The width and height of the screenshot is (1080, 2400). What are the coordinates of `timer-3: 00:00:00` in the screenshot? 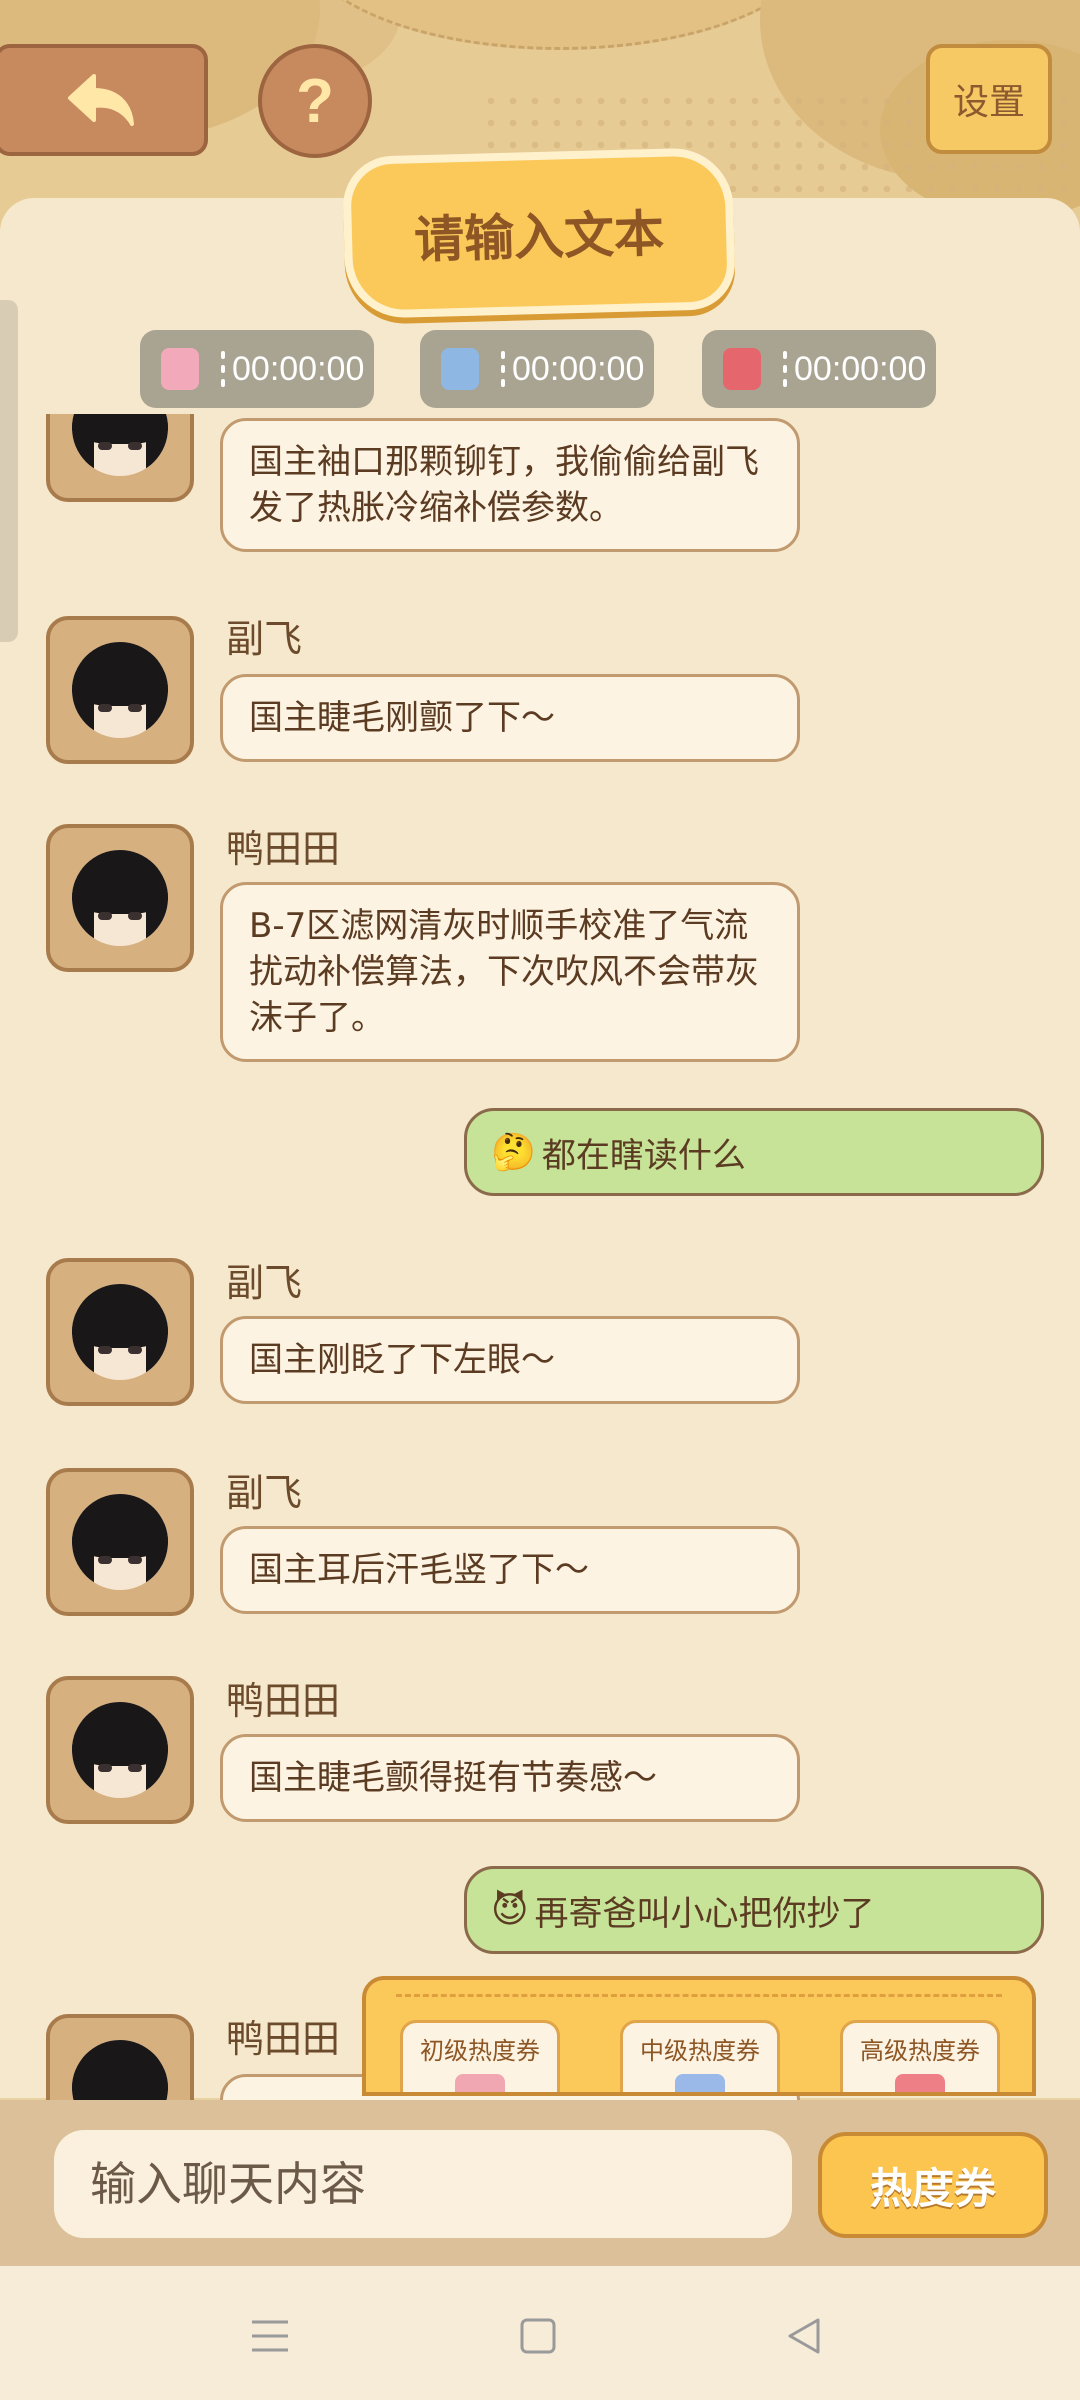 It's located at (819, 369).